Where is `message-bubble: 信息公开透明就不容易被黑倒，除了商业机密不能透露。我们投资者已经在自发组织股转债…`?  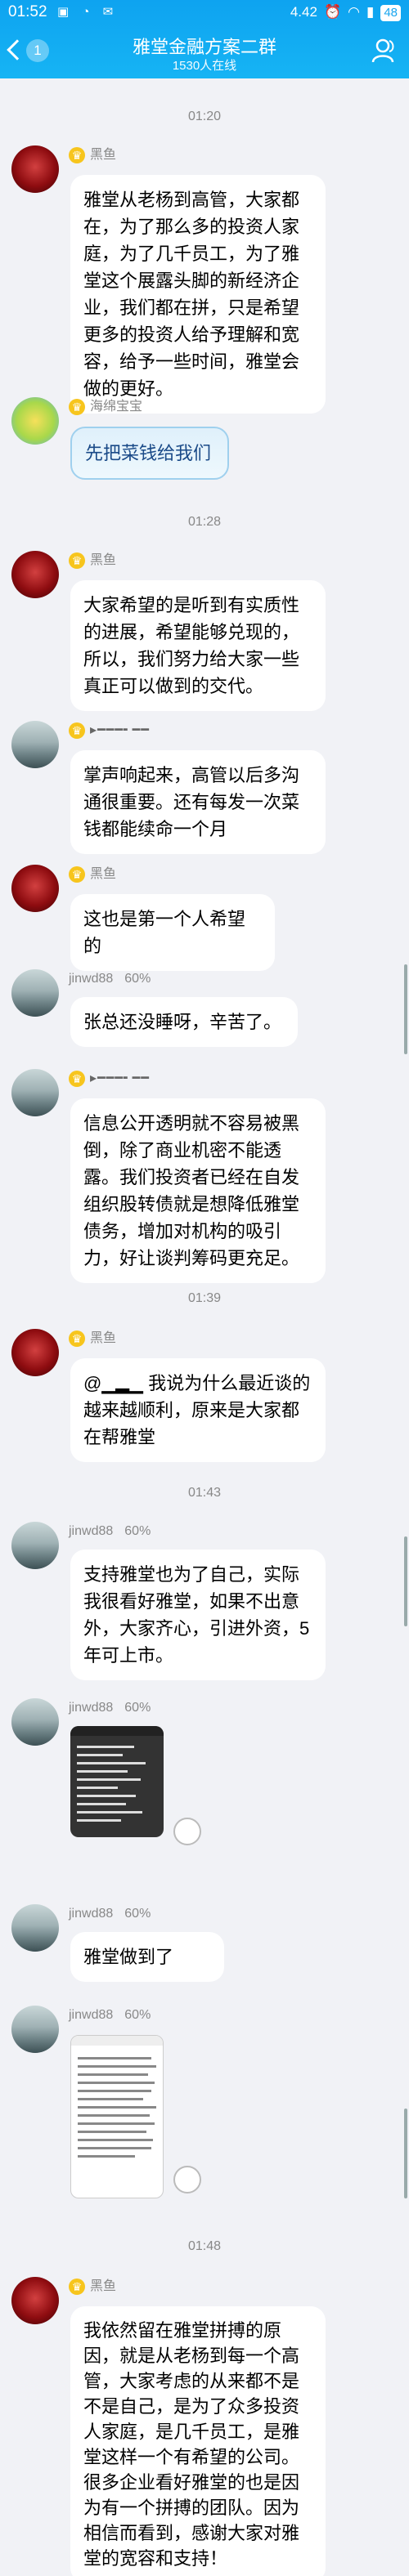
message-bubble: 信息公开透明就不容易被黑倒，除了商业机密不能透露。我们投资者已经在自发组织股转债… is located at coordinates (198, 1190).